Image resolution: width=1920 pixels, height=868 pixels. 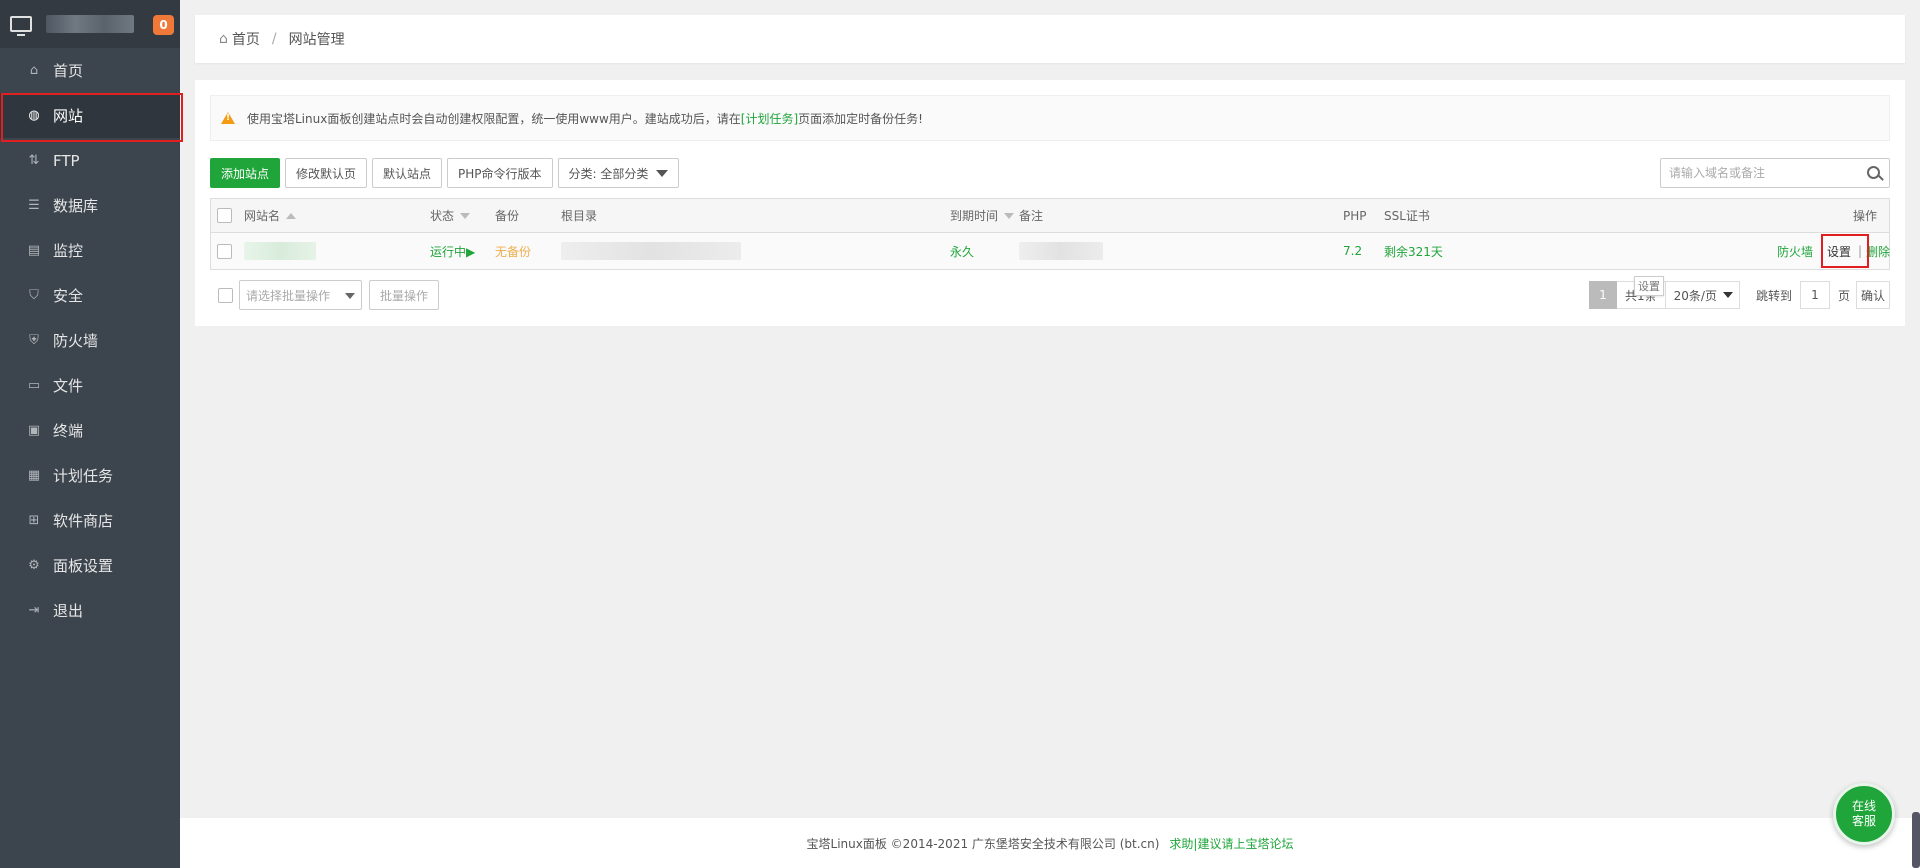 I want to click on online-service-button: 在线客服, so click(x=1864, y=814).